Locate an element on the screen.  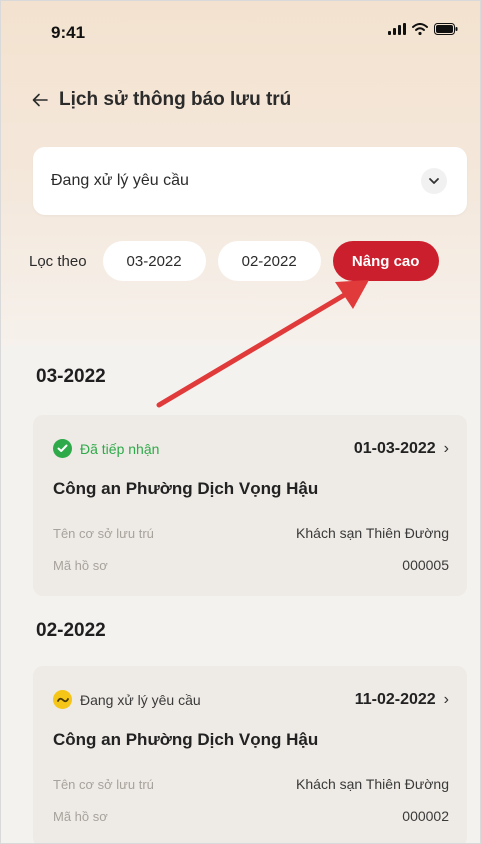
group-label-march: 03-2022 is located at coordinates (71, 376).